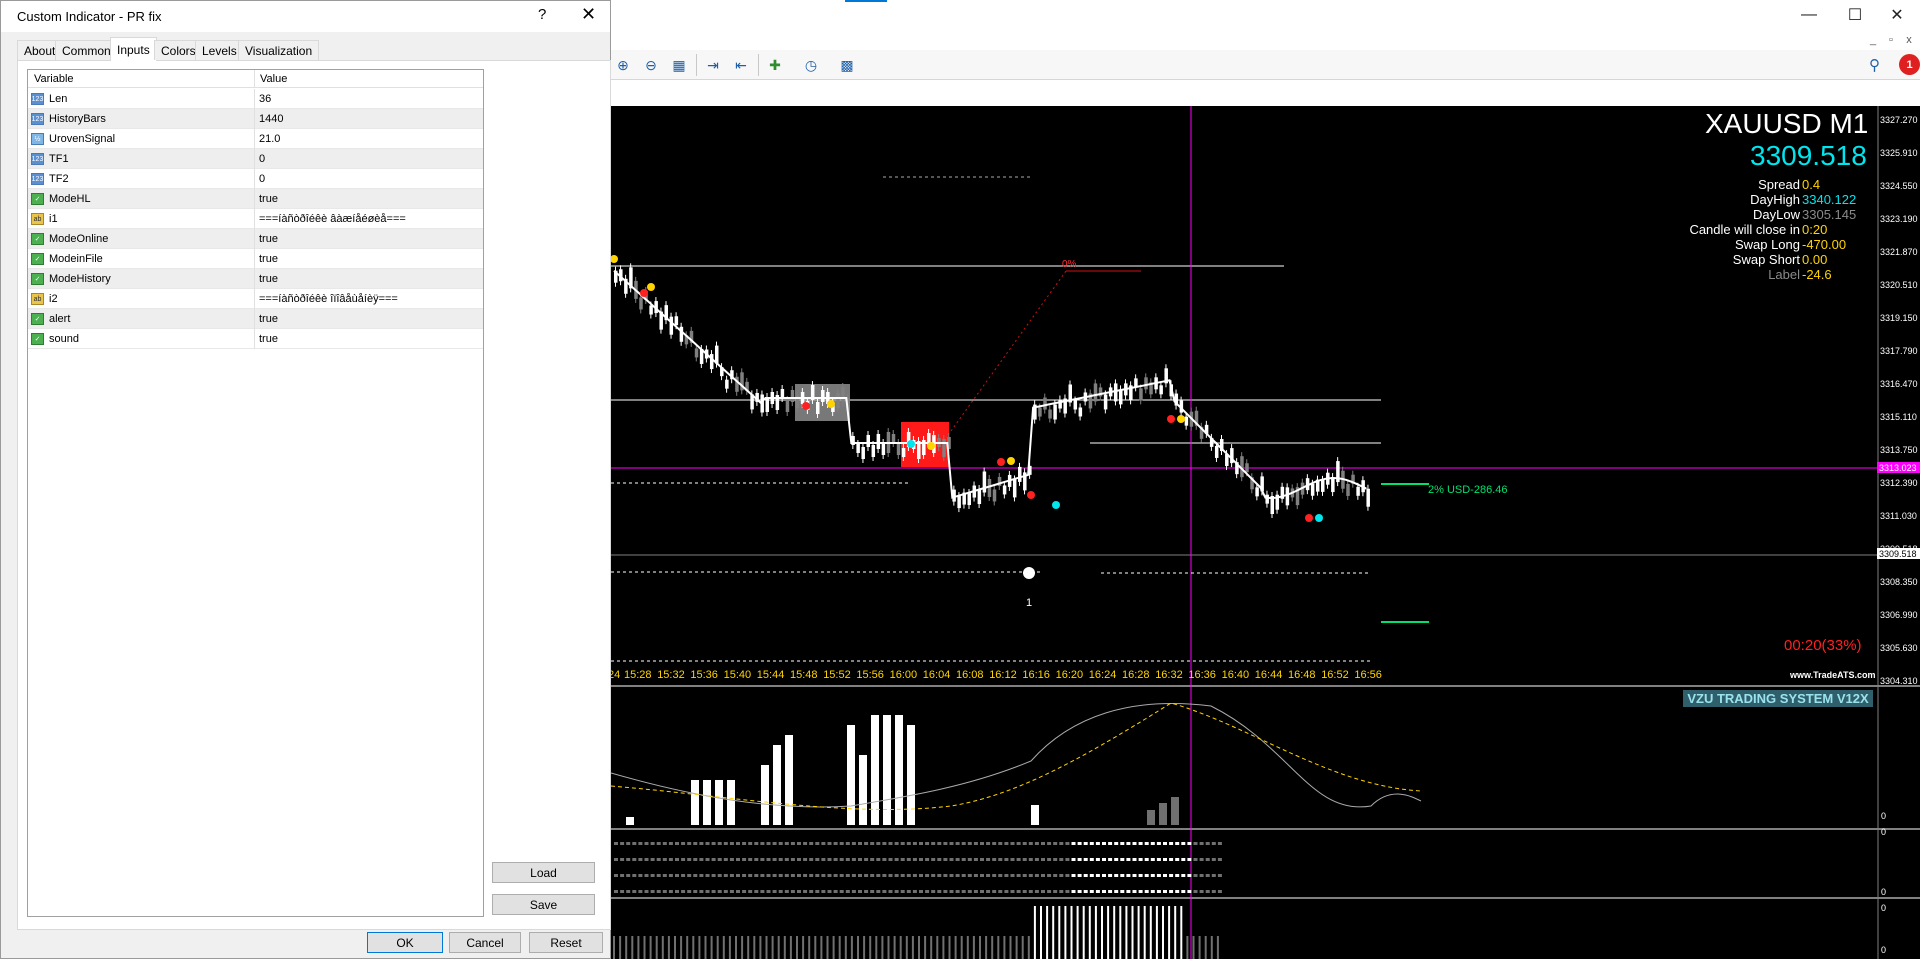 The width and height of the screenshot is (1920, 959). Describe the element at coordinates (679, 65) in the screenshot. I see `tile-windows-icon: ▦` at that location.